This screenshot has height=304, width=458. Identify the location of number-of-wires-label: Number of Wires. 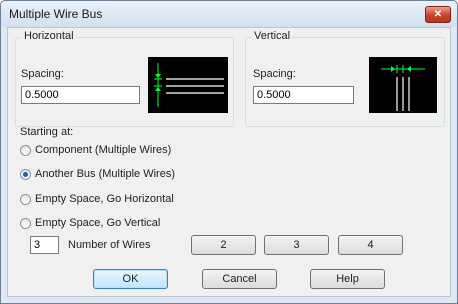
(109, 245).